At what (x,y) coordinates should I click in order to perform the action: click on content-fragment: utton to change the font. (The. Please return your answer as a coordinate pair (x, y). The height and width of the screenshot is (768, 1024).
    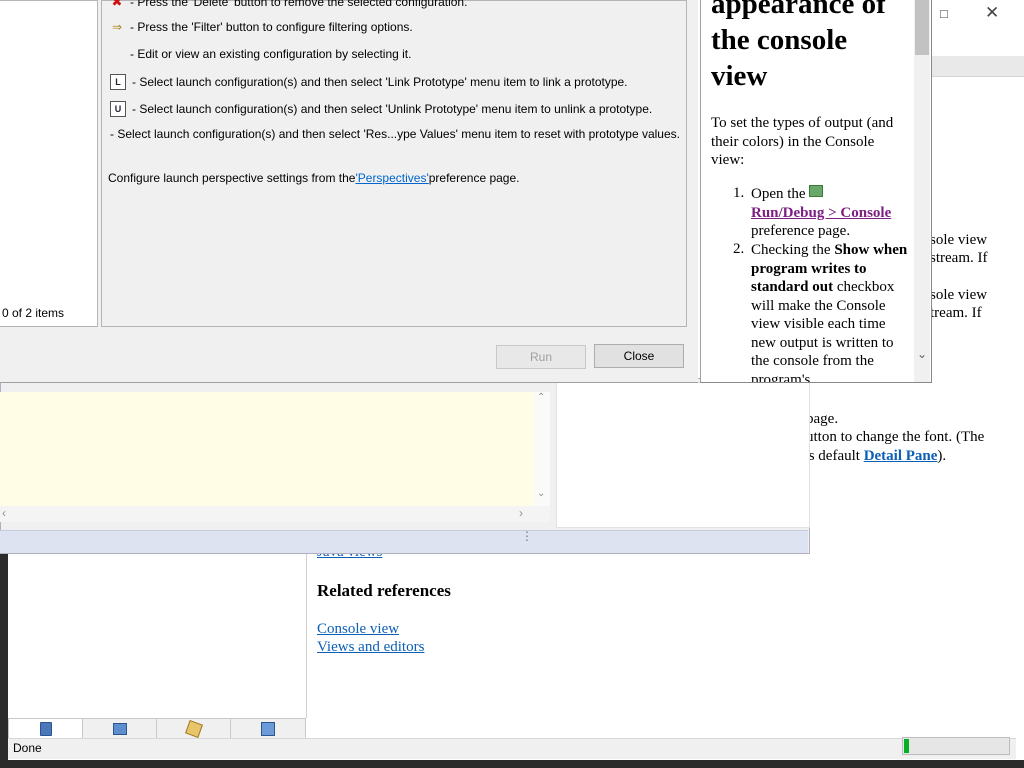
    Looking at the image, I should click on (895, 437).